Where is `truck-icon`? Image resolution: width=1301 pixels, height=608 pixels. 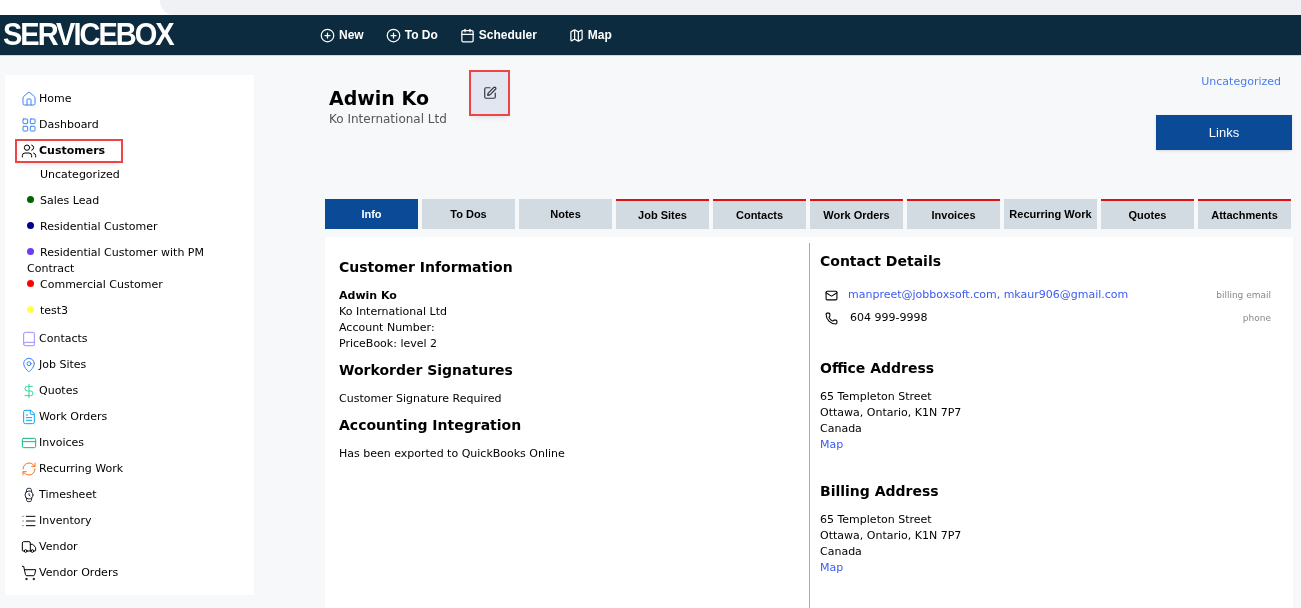 truck-icon is located at coordinates (29, 547).